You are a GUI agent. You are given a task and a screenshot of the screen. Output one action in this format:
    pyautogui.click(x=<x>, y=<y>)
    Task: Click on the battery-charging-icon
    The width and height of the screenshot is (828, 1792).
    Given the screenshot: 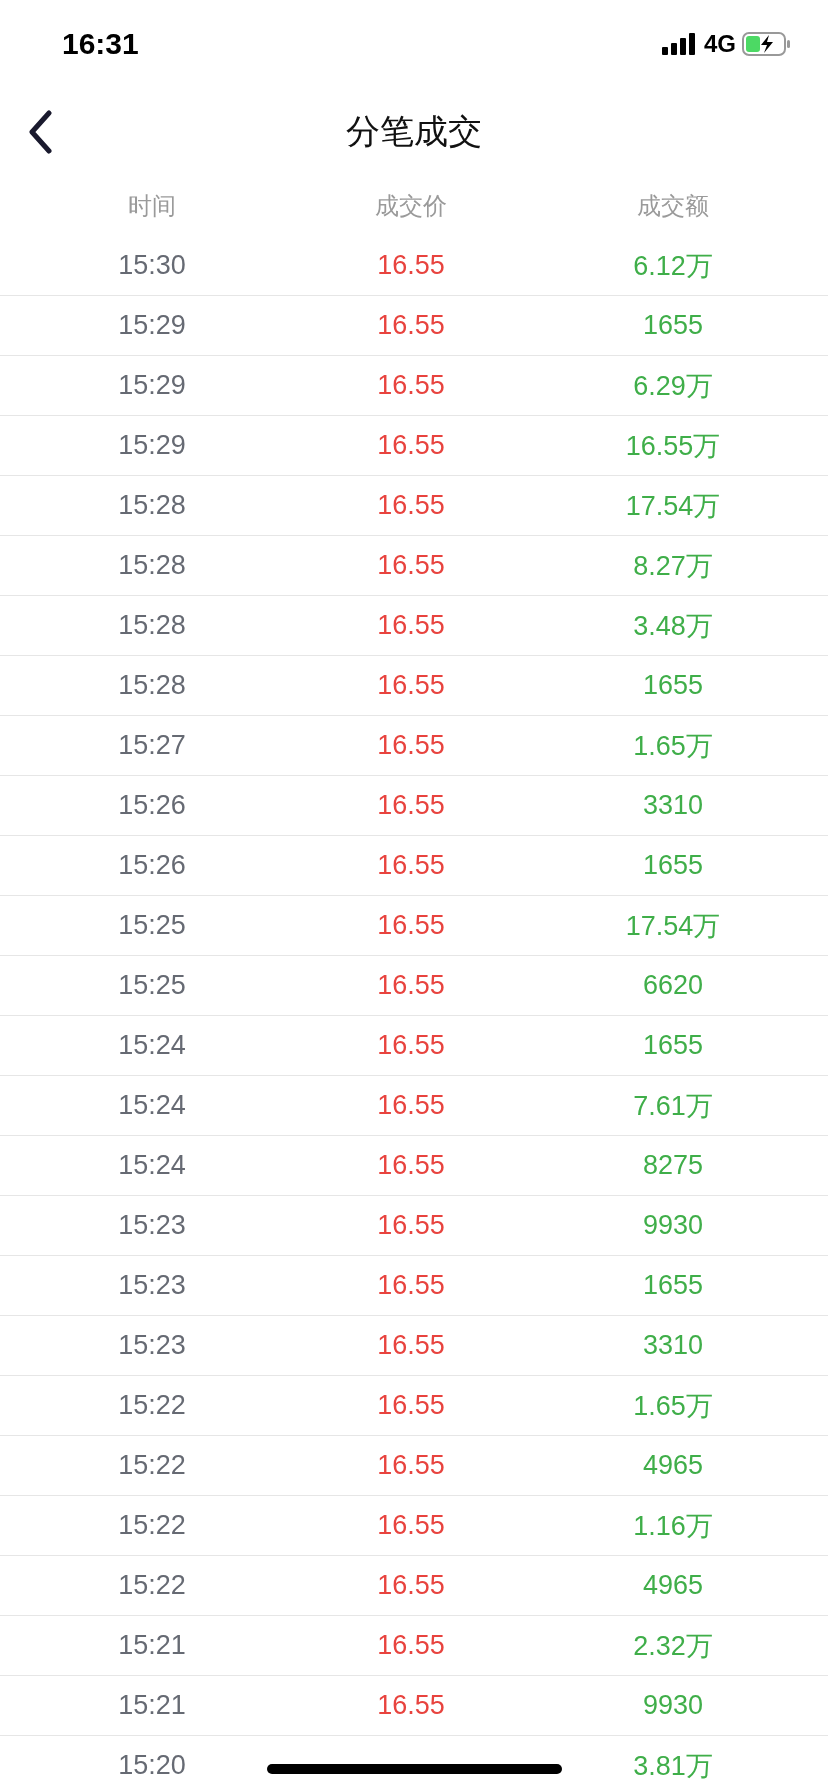 What is the action you would take?
    pyautogui.click(x=767, y=44)
    